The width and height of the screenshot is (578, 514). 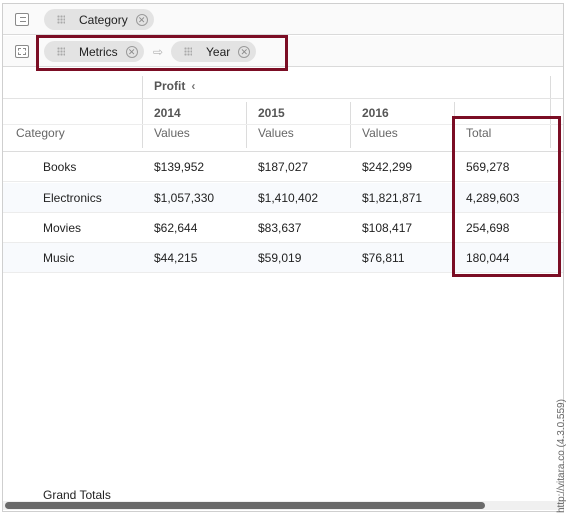 What do you see at coordinates (22, 19) in the screenshot?
I see `row-shelf-icon` at bounding box center [22, 19].